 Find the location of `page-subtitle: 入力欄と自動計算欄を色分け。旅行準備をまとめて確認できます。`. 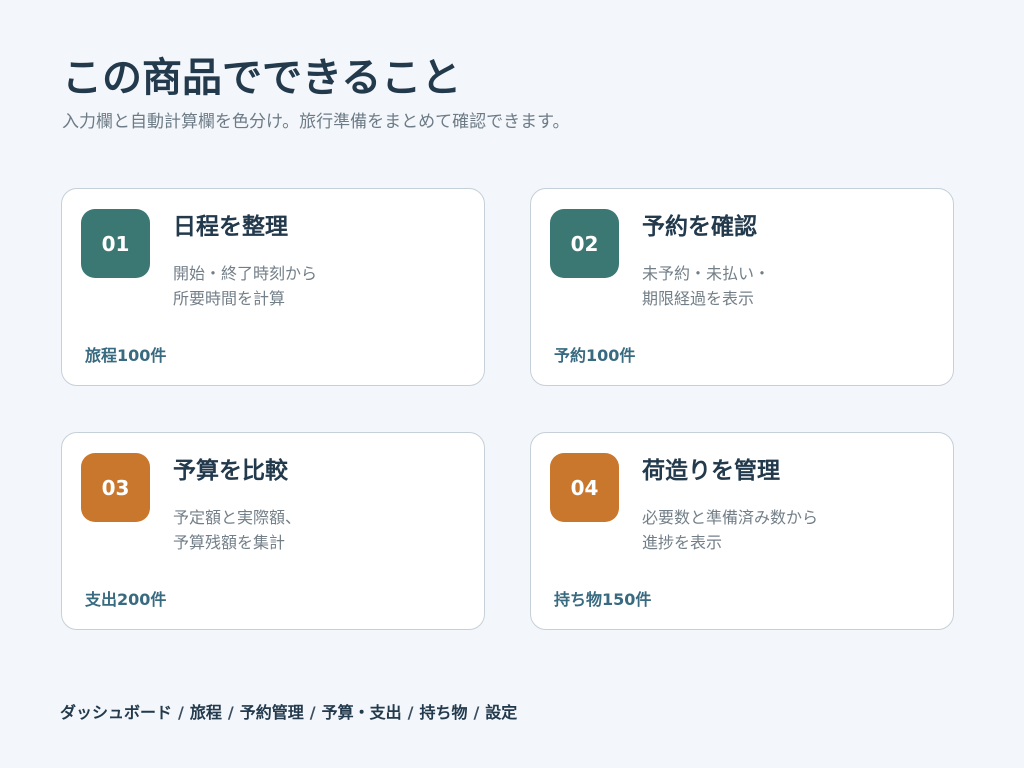

page-subtitle: 入力欄と自動計算欄を色分け。旅行準備をまとめて確認できます。 is located at coordinates (316, 122).